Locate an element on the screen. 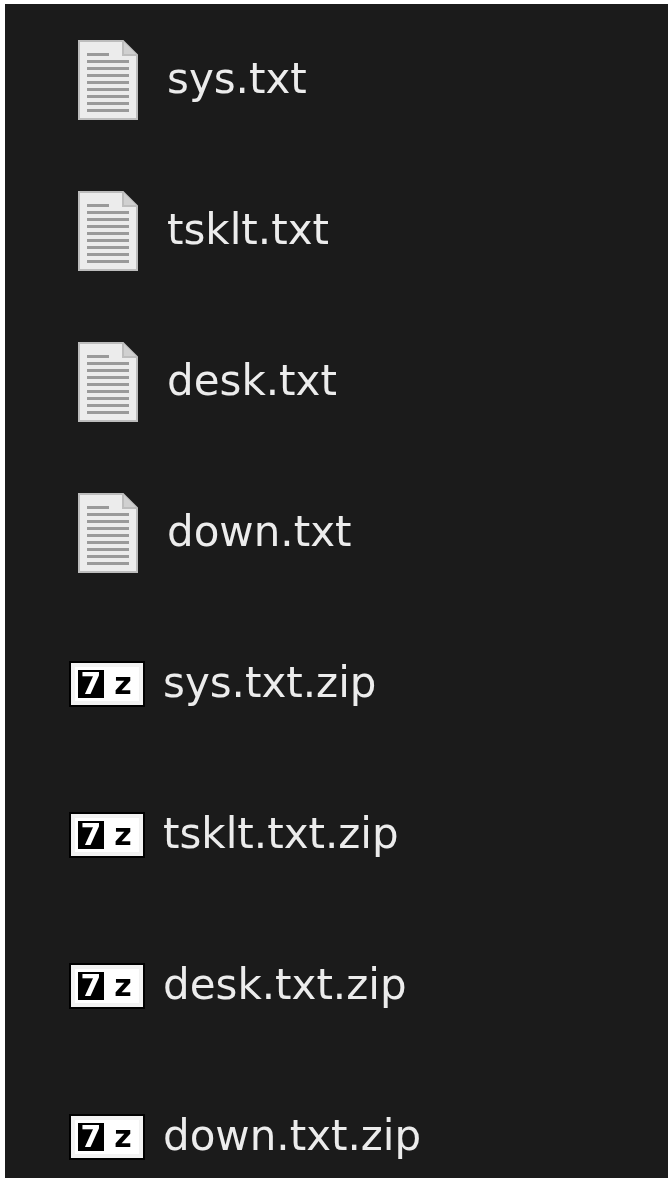 This screenshot has width=668, height=1184. file-name: tsklt.txt is located at coordinates (248, 230).